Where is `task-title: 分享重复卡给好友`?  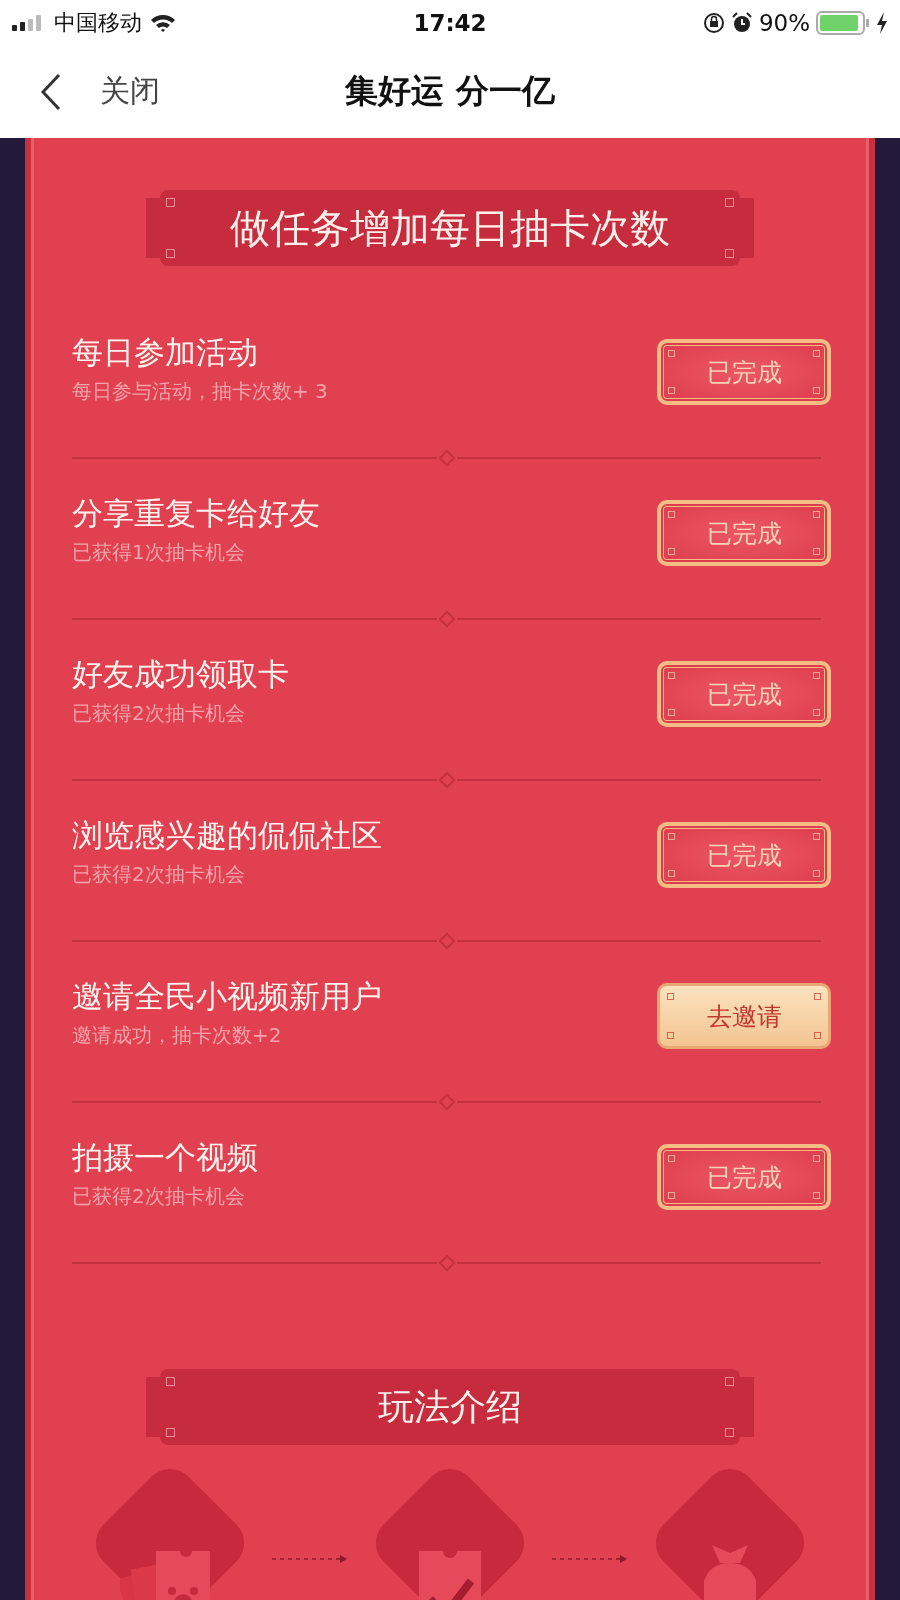
task-title: 分享重复卡给好友 is located at coordinates (196, 513).